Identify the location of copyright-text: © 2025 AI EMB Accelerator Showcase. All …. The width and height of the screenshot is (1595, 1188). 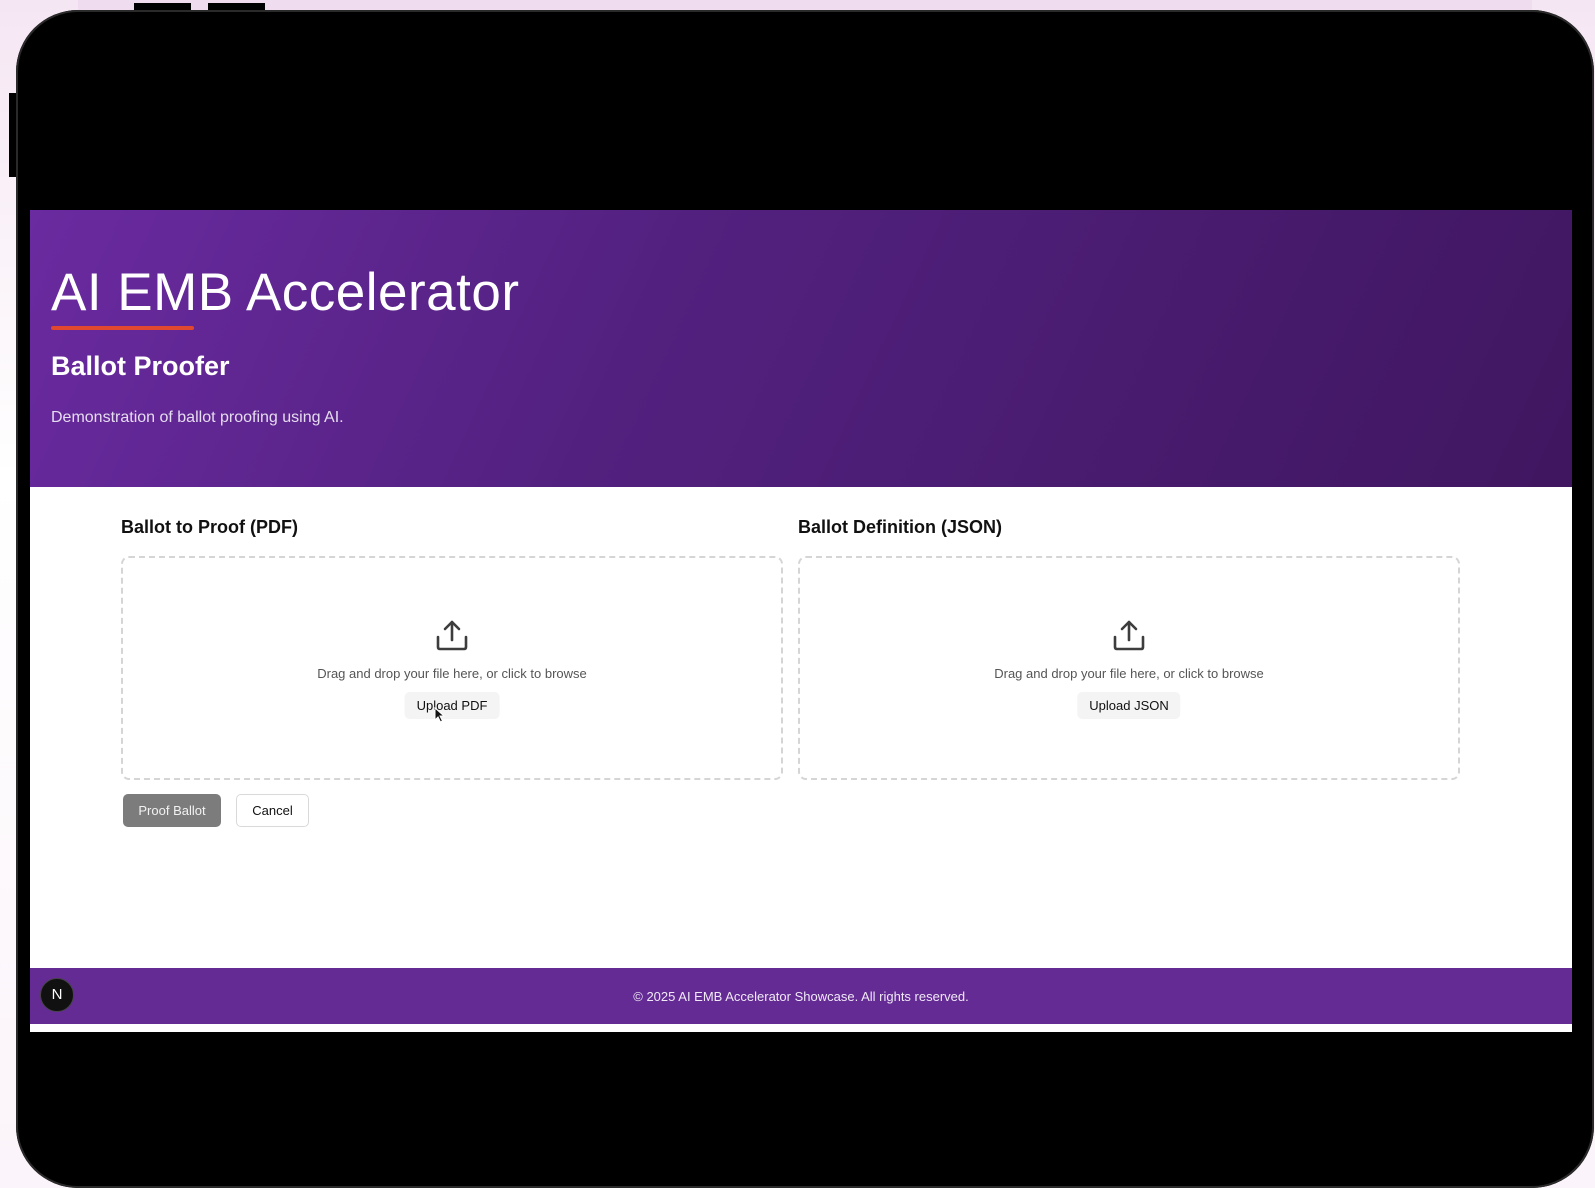
(801, 996).